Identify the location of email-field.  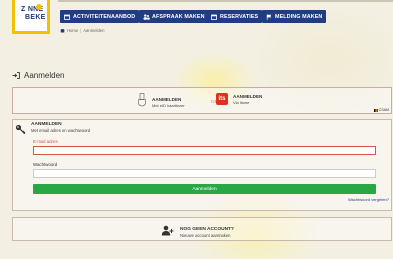
(204, 150).